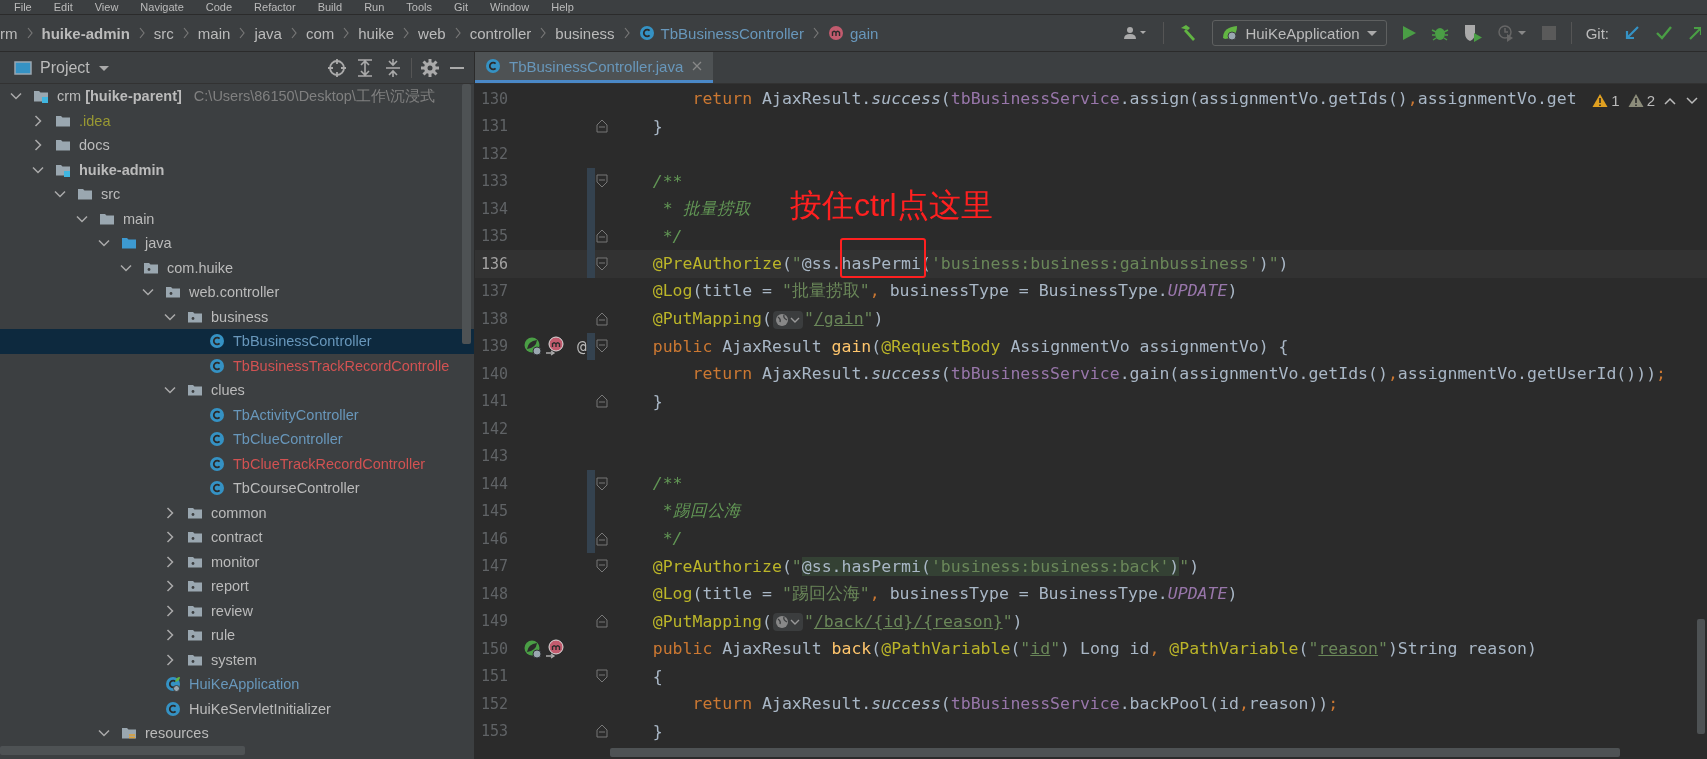 This screenshot has height=759, width=1707. What do you see at coordinates (337, 67) in the screenshot?
I see `locate-icon` at bounding box center [337, 67].